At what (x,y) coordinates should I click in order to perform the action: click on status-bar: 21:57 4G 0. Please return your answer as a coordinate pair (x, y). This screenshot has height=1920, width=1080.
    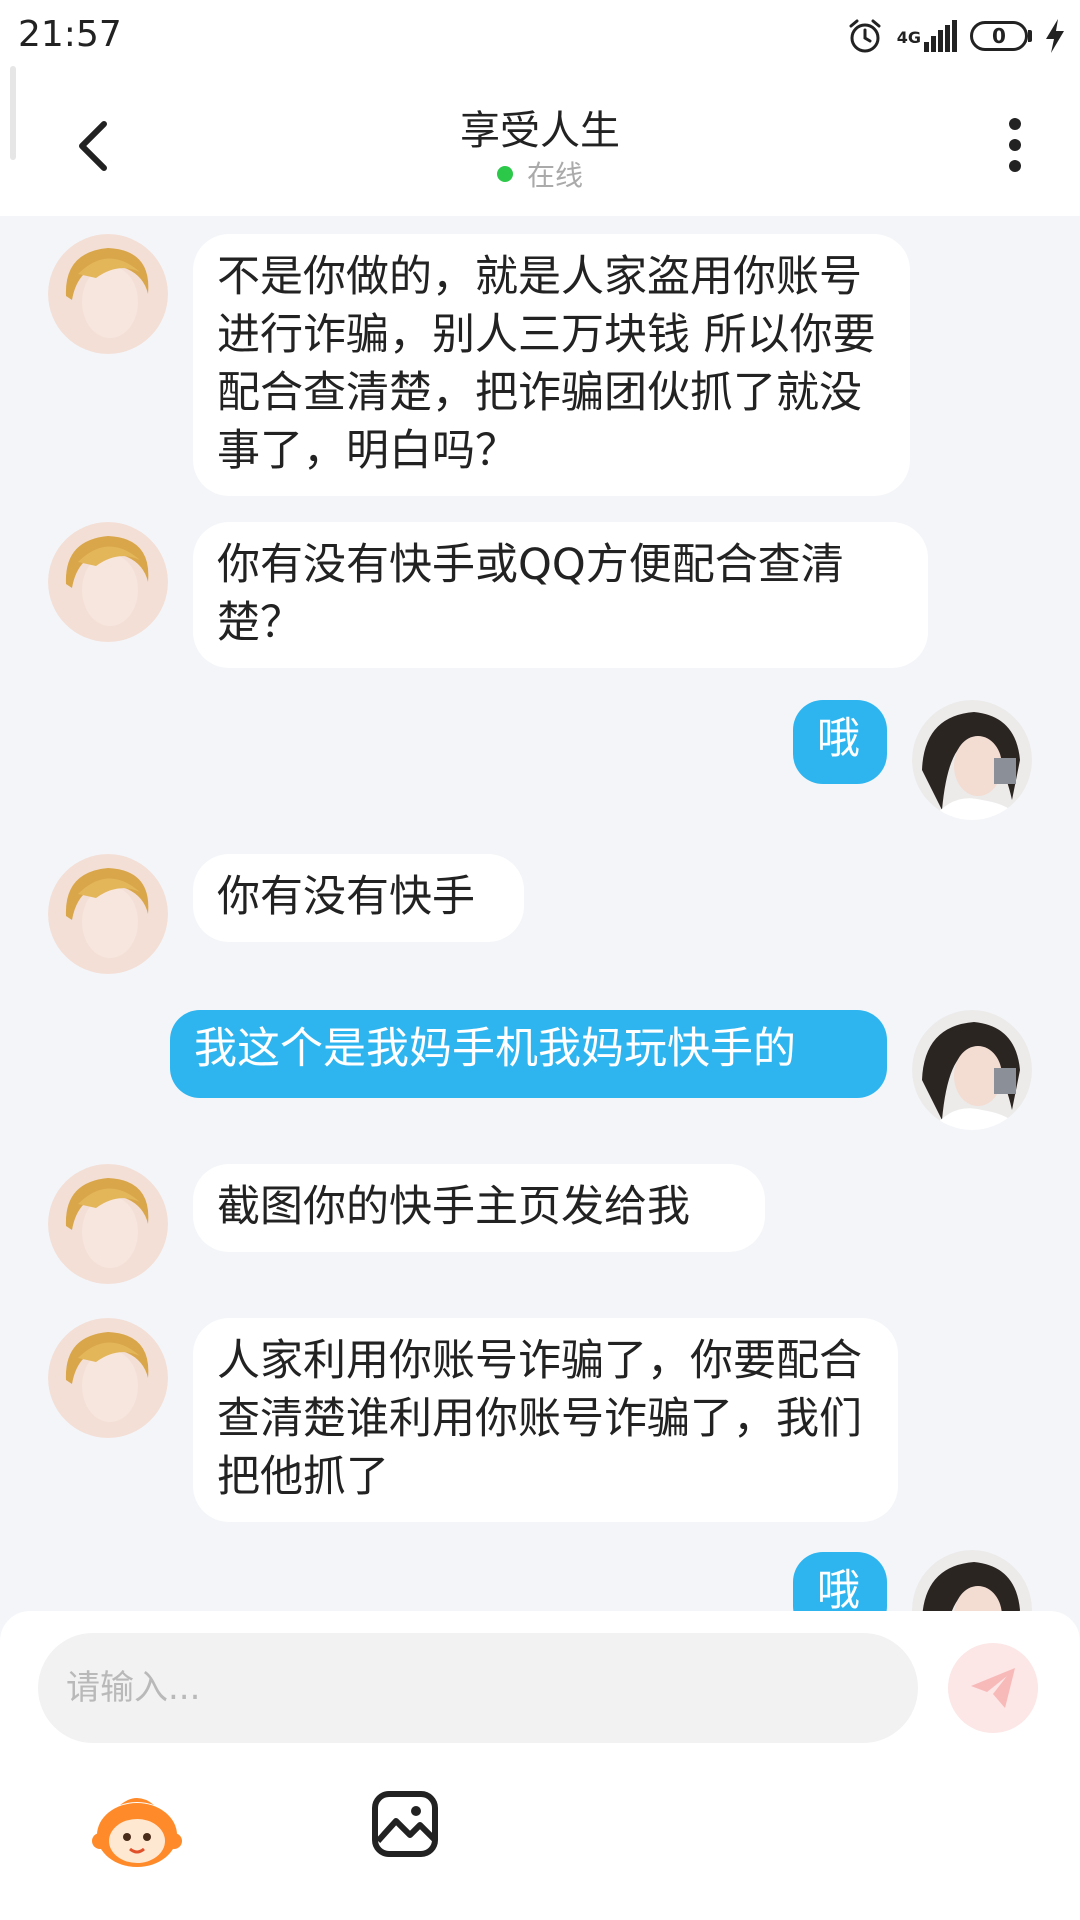
    Looking at the image, I should click on (540, 37).